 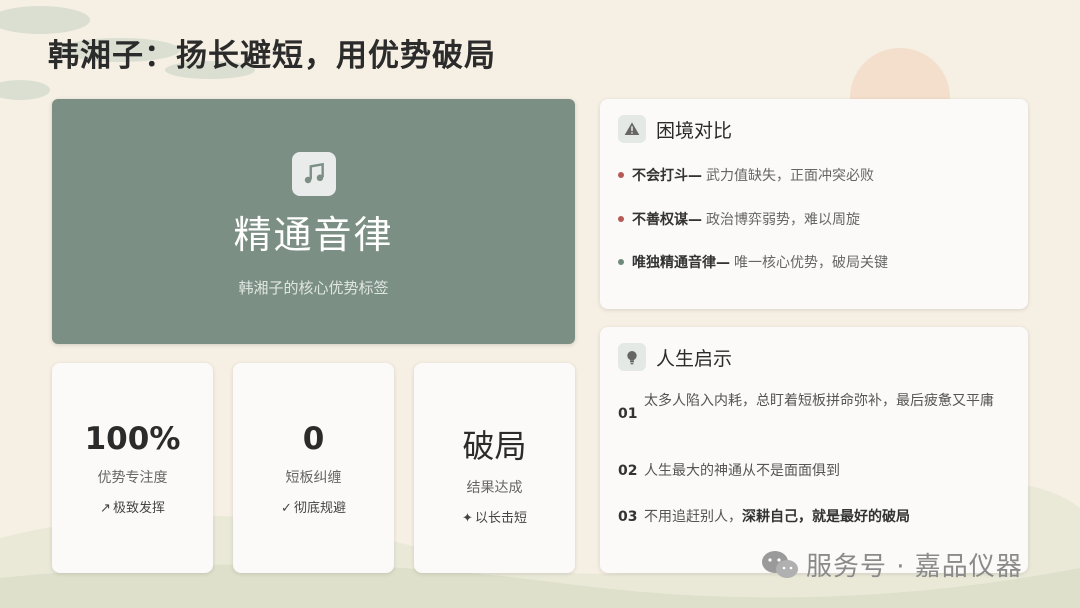 What do you see at coordinates (494, 446) in the screenshot?
I see `stat-value: 破局` at bounding box center [494, 446].